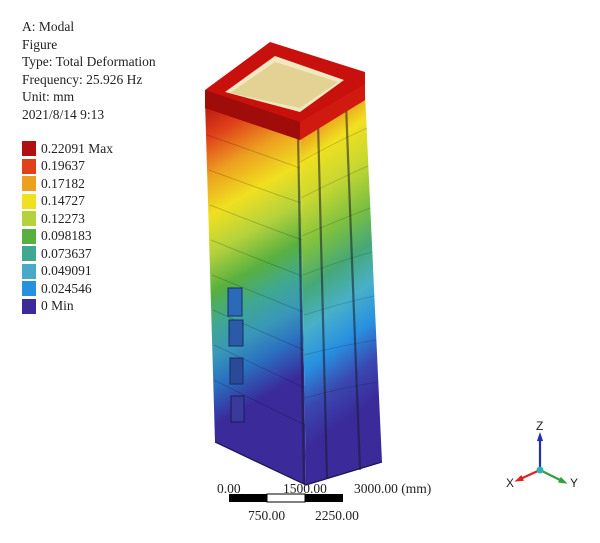  Describe the element at coordinates (563, 480) in the screenshot. I see `y-axis-arrow-arrowhead` at that location.